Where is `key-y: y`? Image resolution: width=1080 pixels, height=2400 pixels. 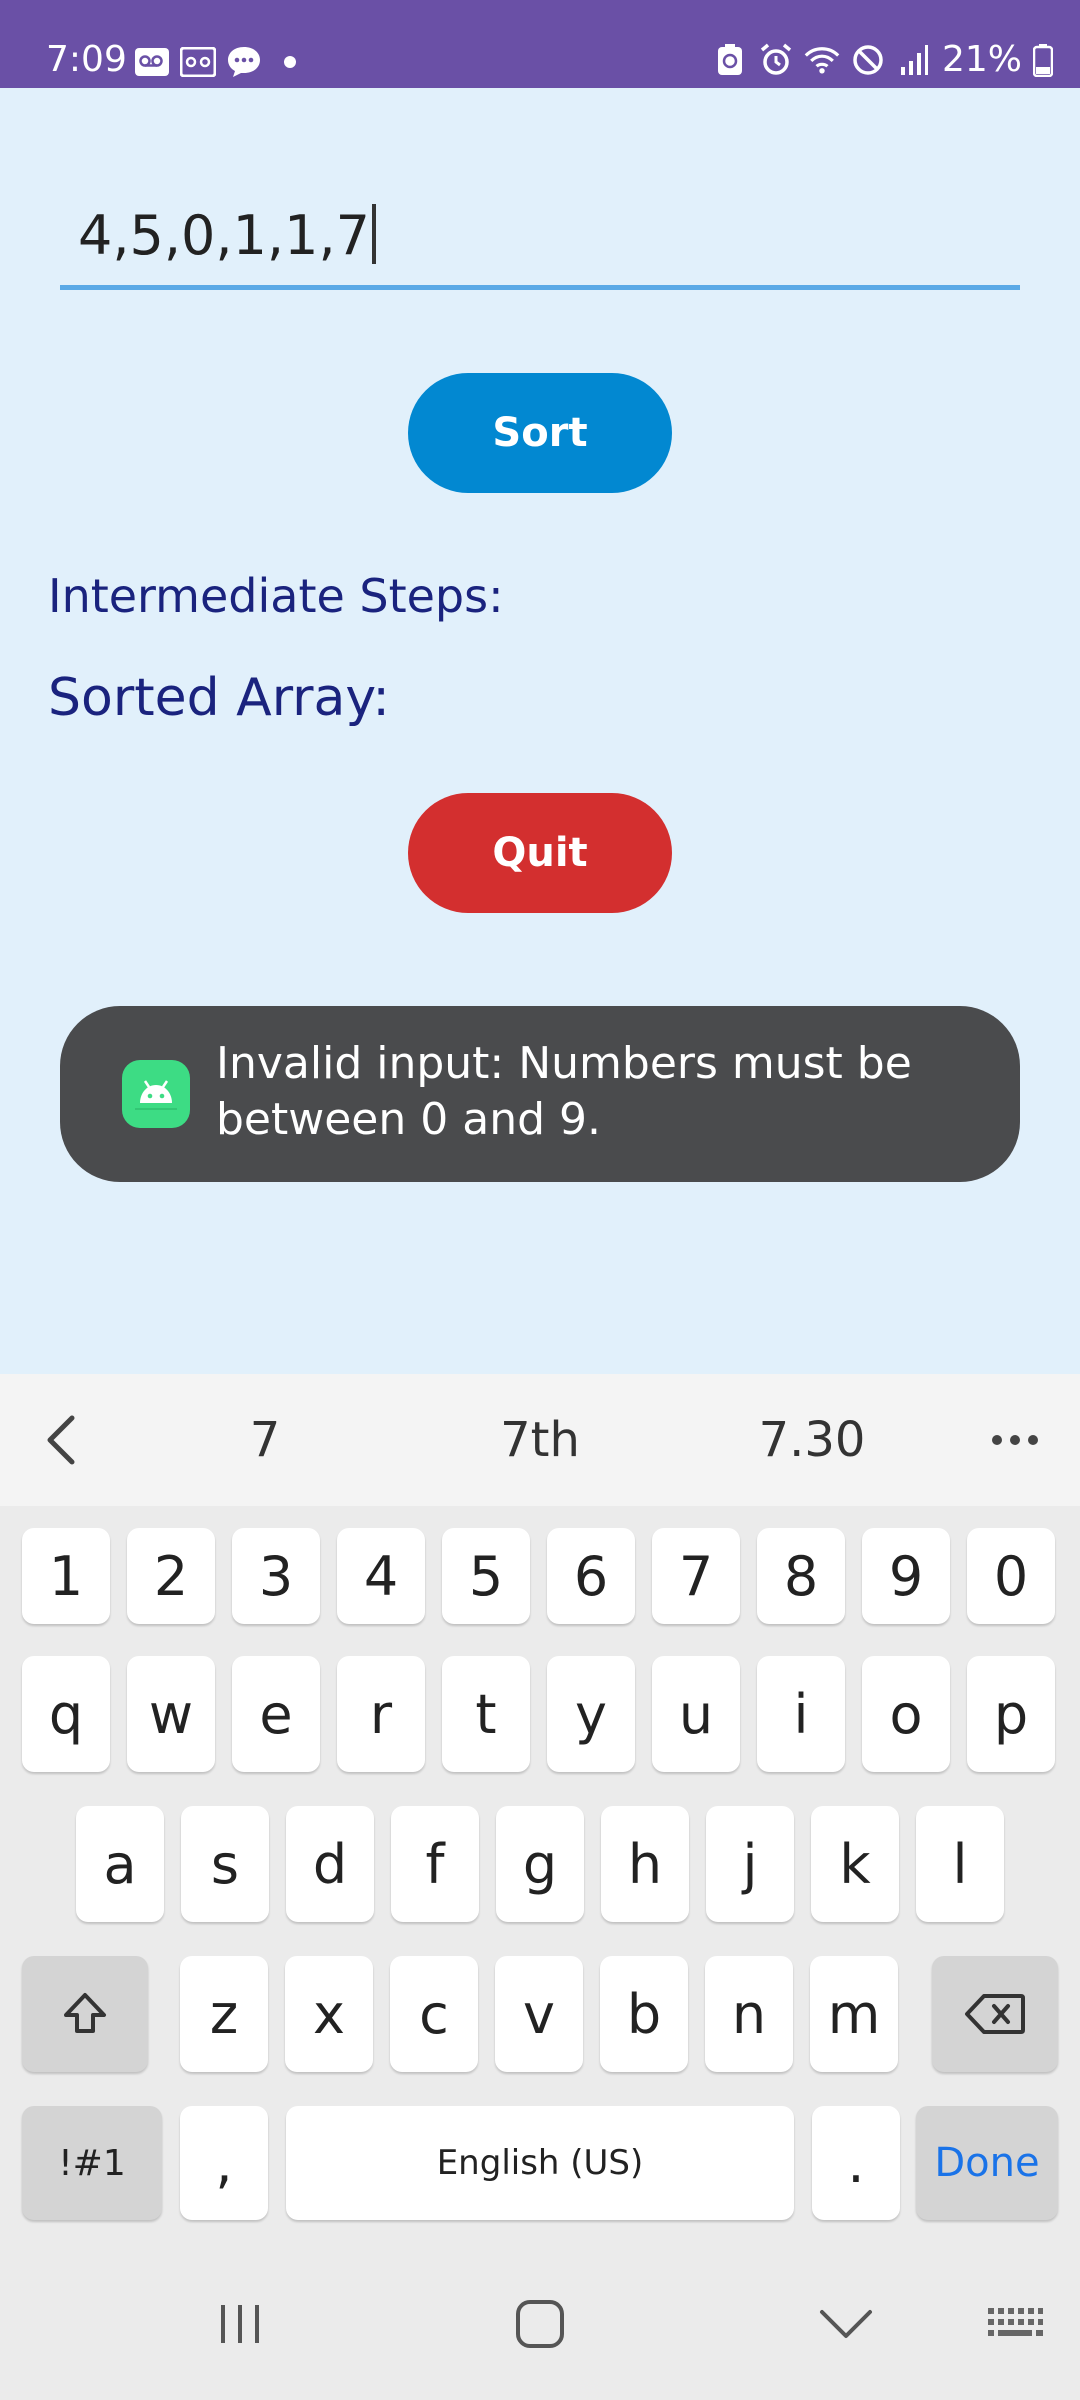
key-y: y is located at coordinates (591, 1714).